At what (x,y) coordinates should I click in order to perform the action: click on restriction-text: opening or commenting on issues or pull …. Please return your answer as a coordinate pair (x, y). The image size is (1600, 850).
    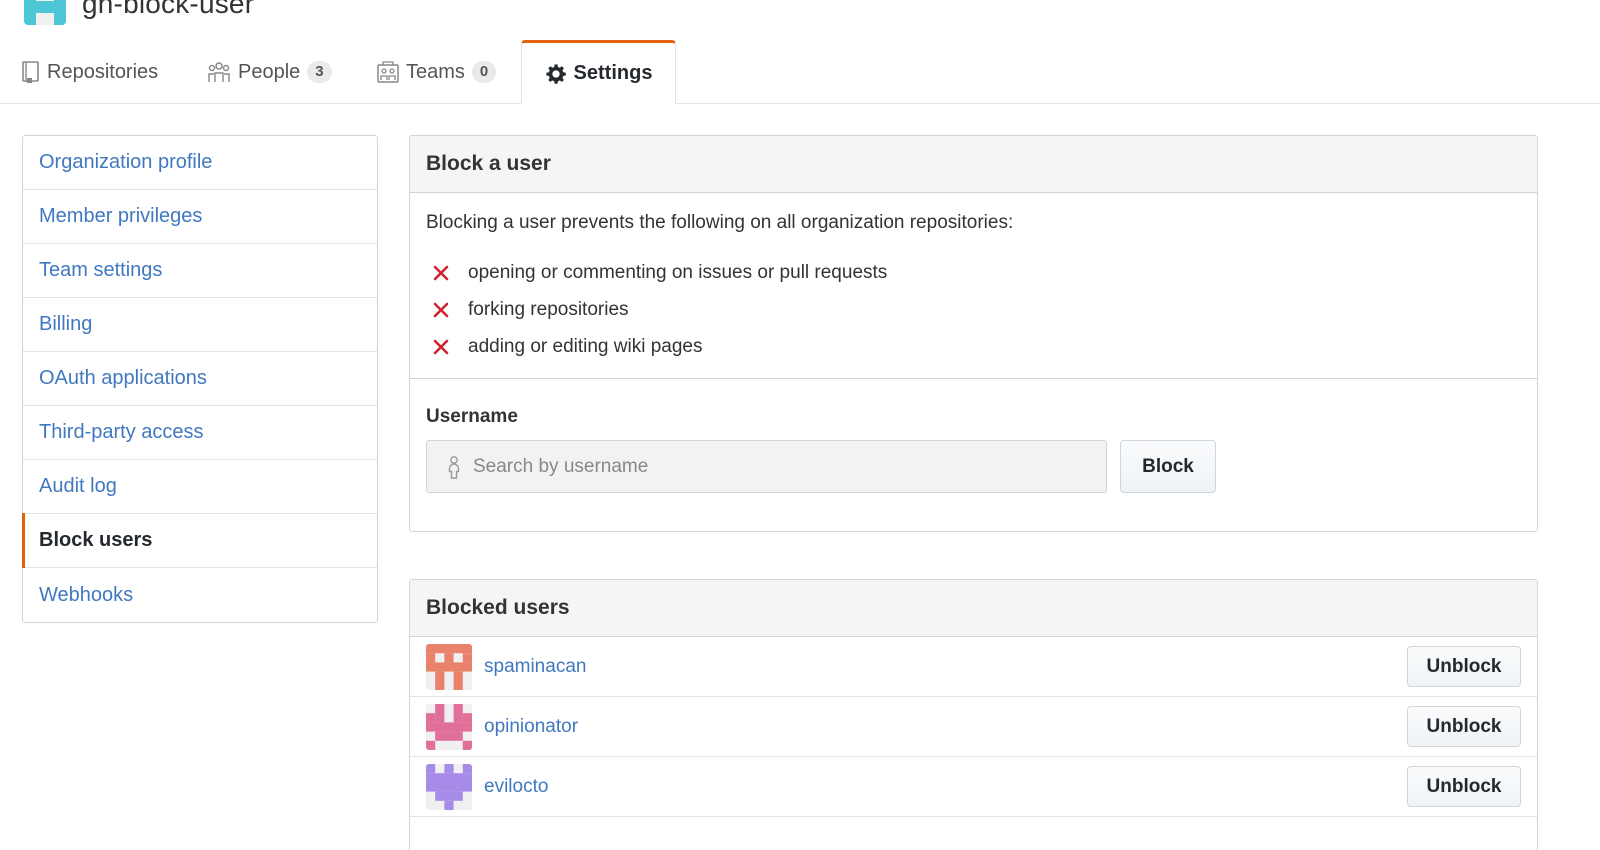
    Looking at the image, I should click on (678, 272).